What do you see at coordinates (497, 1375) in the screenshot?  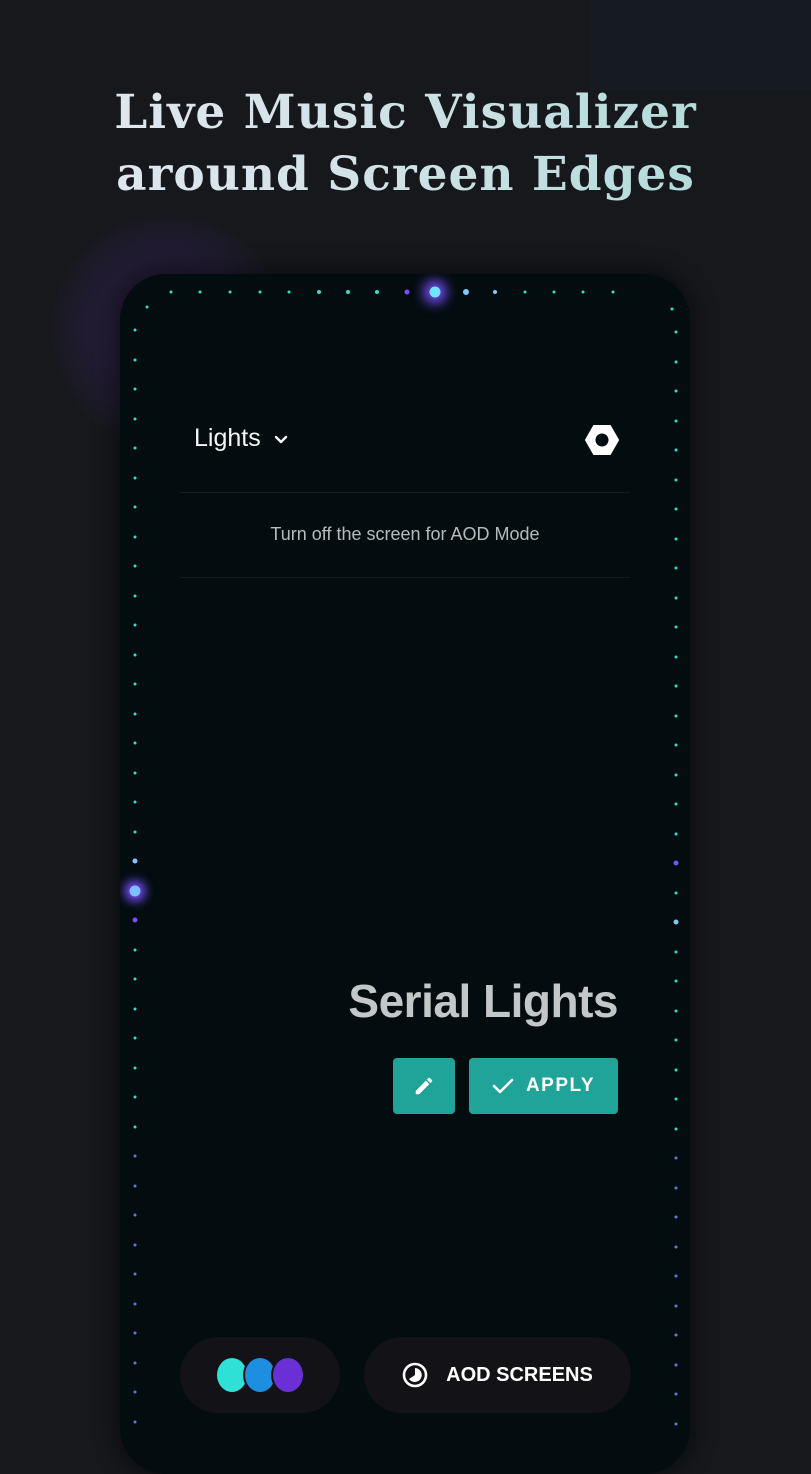 I see `aod-screens-button: AOD SCREENS` at bounding box center [497, 1375].